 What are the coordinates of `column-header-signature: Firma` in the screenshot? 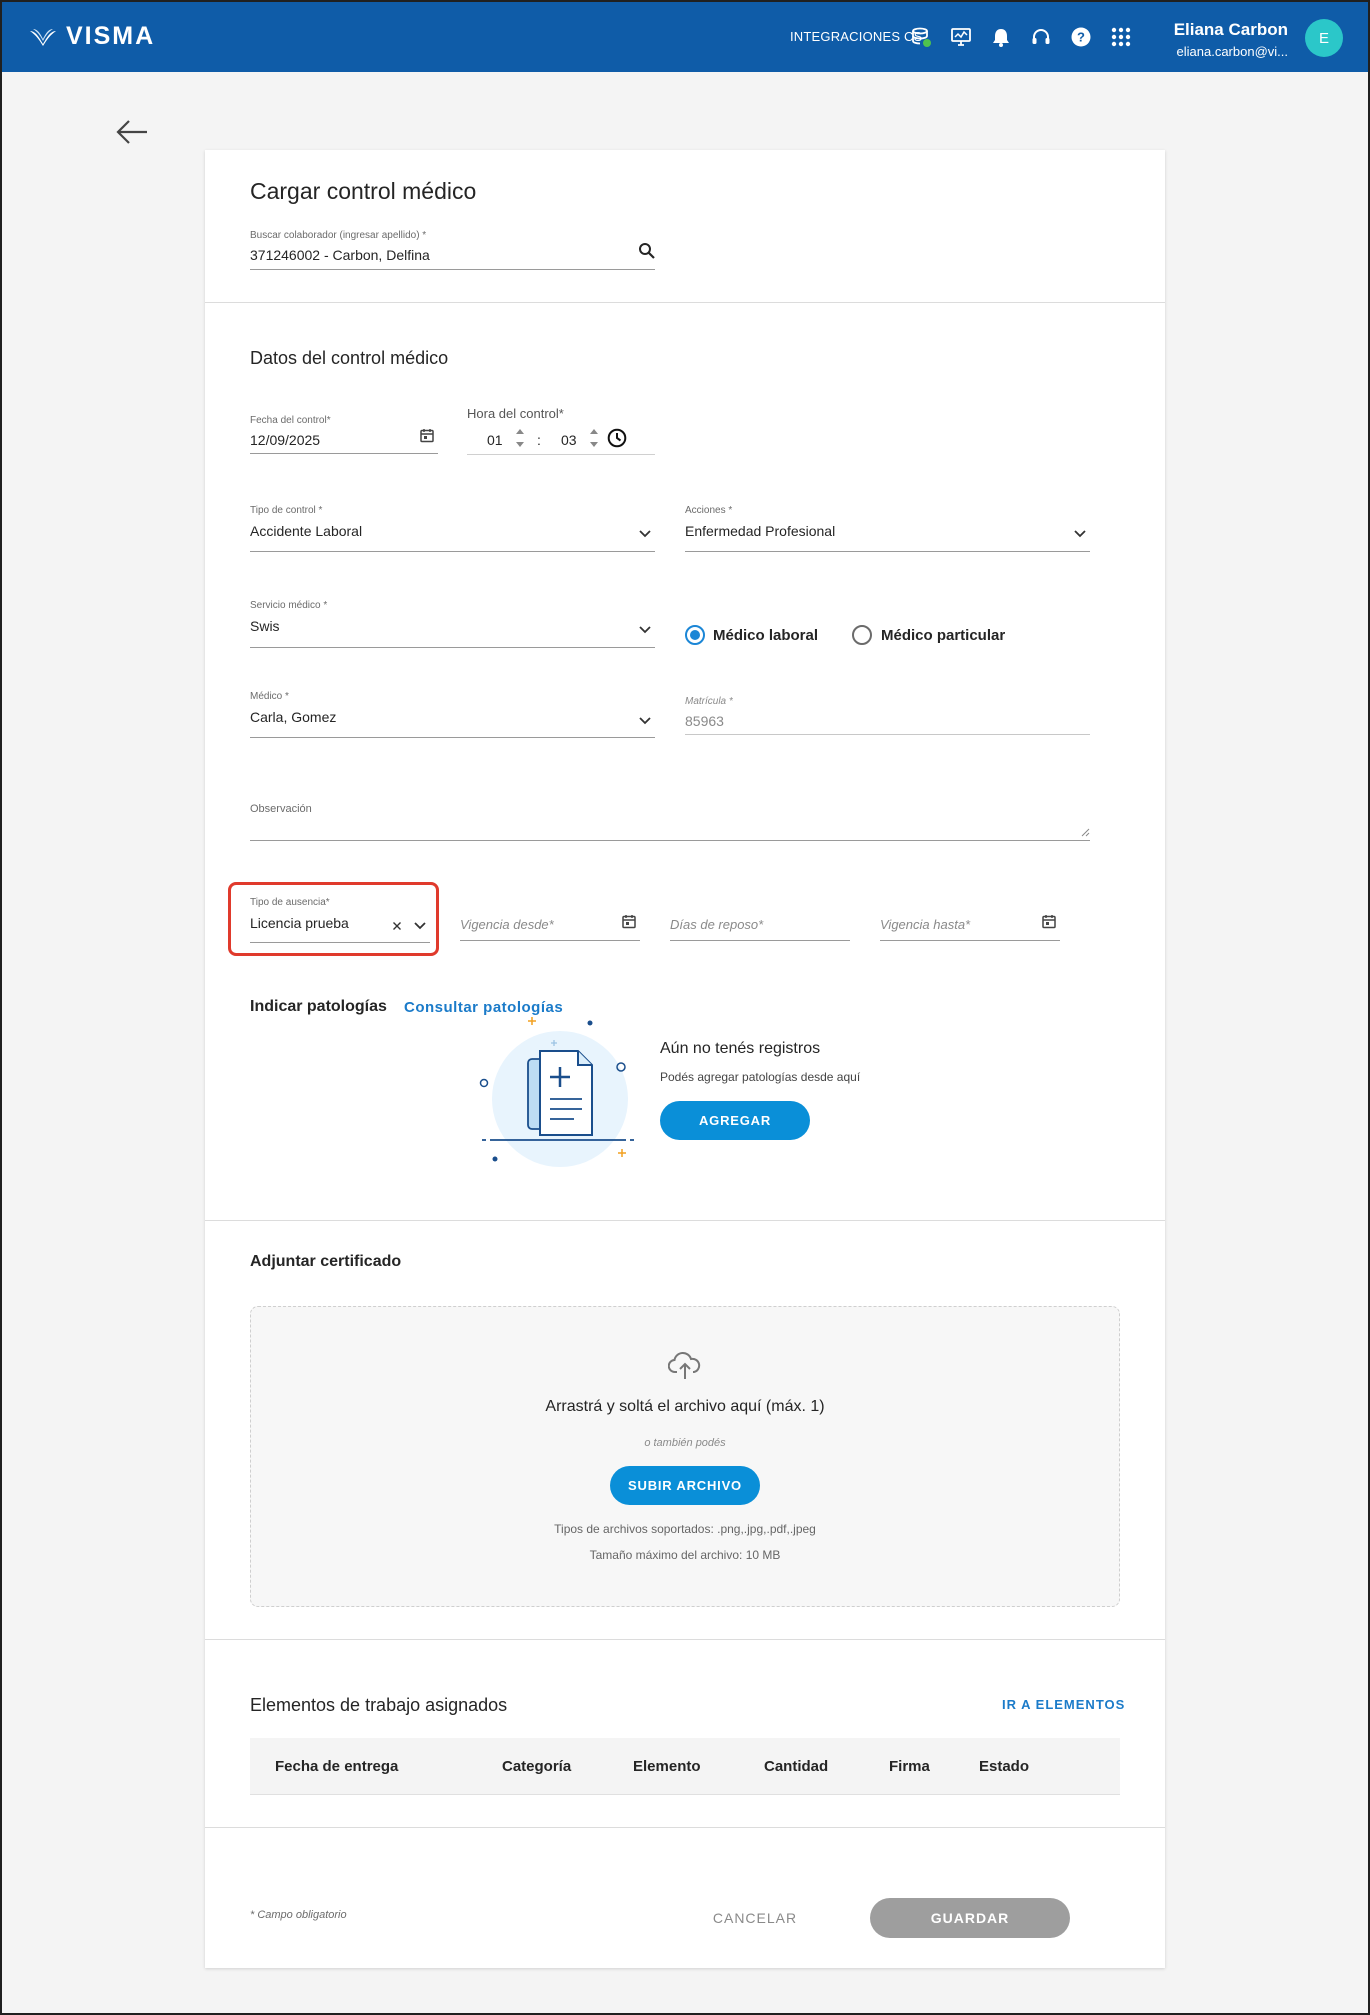 It's located at (909, 1766).